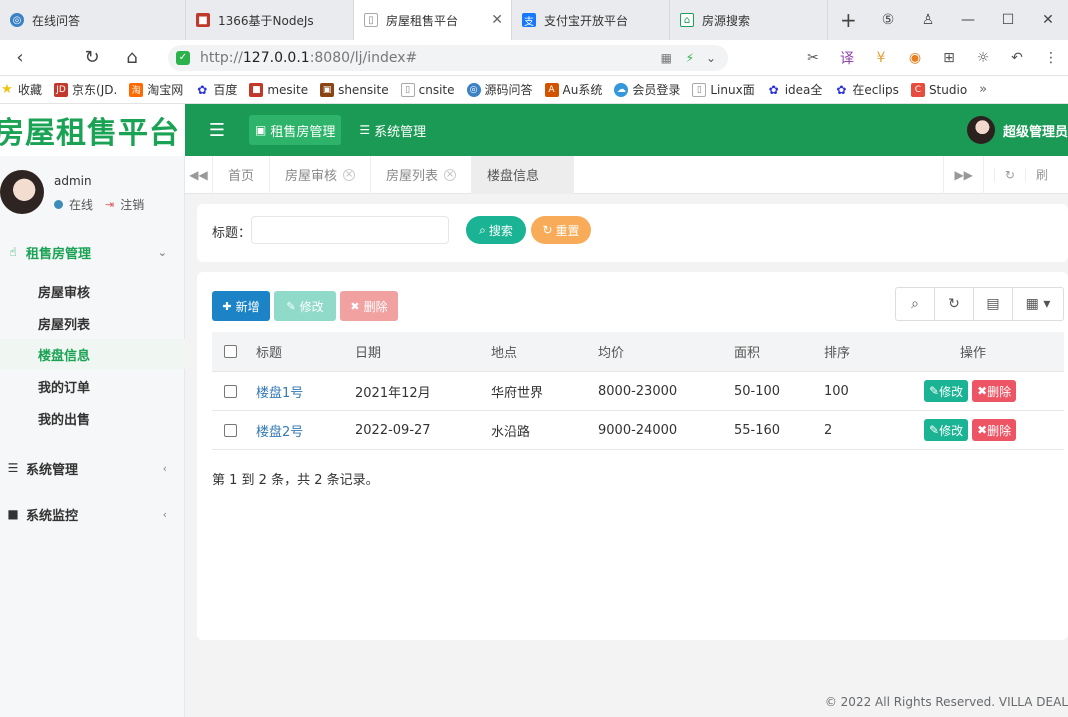  What do you see at coordinates (881, 58) in the screenshot?
I see `coupon-icon: ¥` at bounding box center [881, 58].